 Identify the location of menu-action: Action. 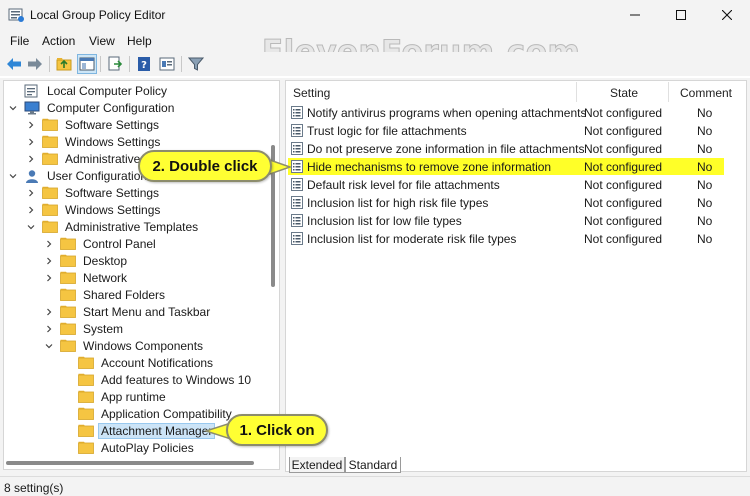
(58, 41).